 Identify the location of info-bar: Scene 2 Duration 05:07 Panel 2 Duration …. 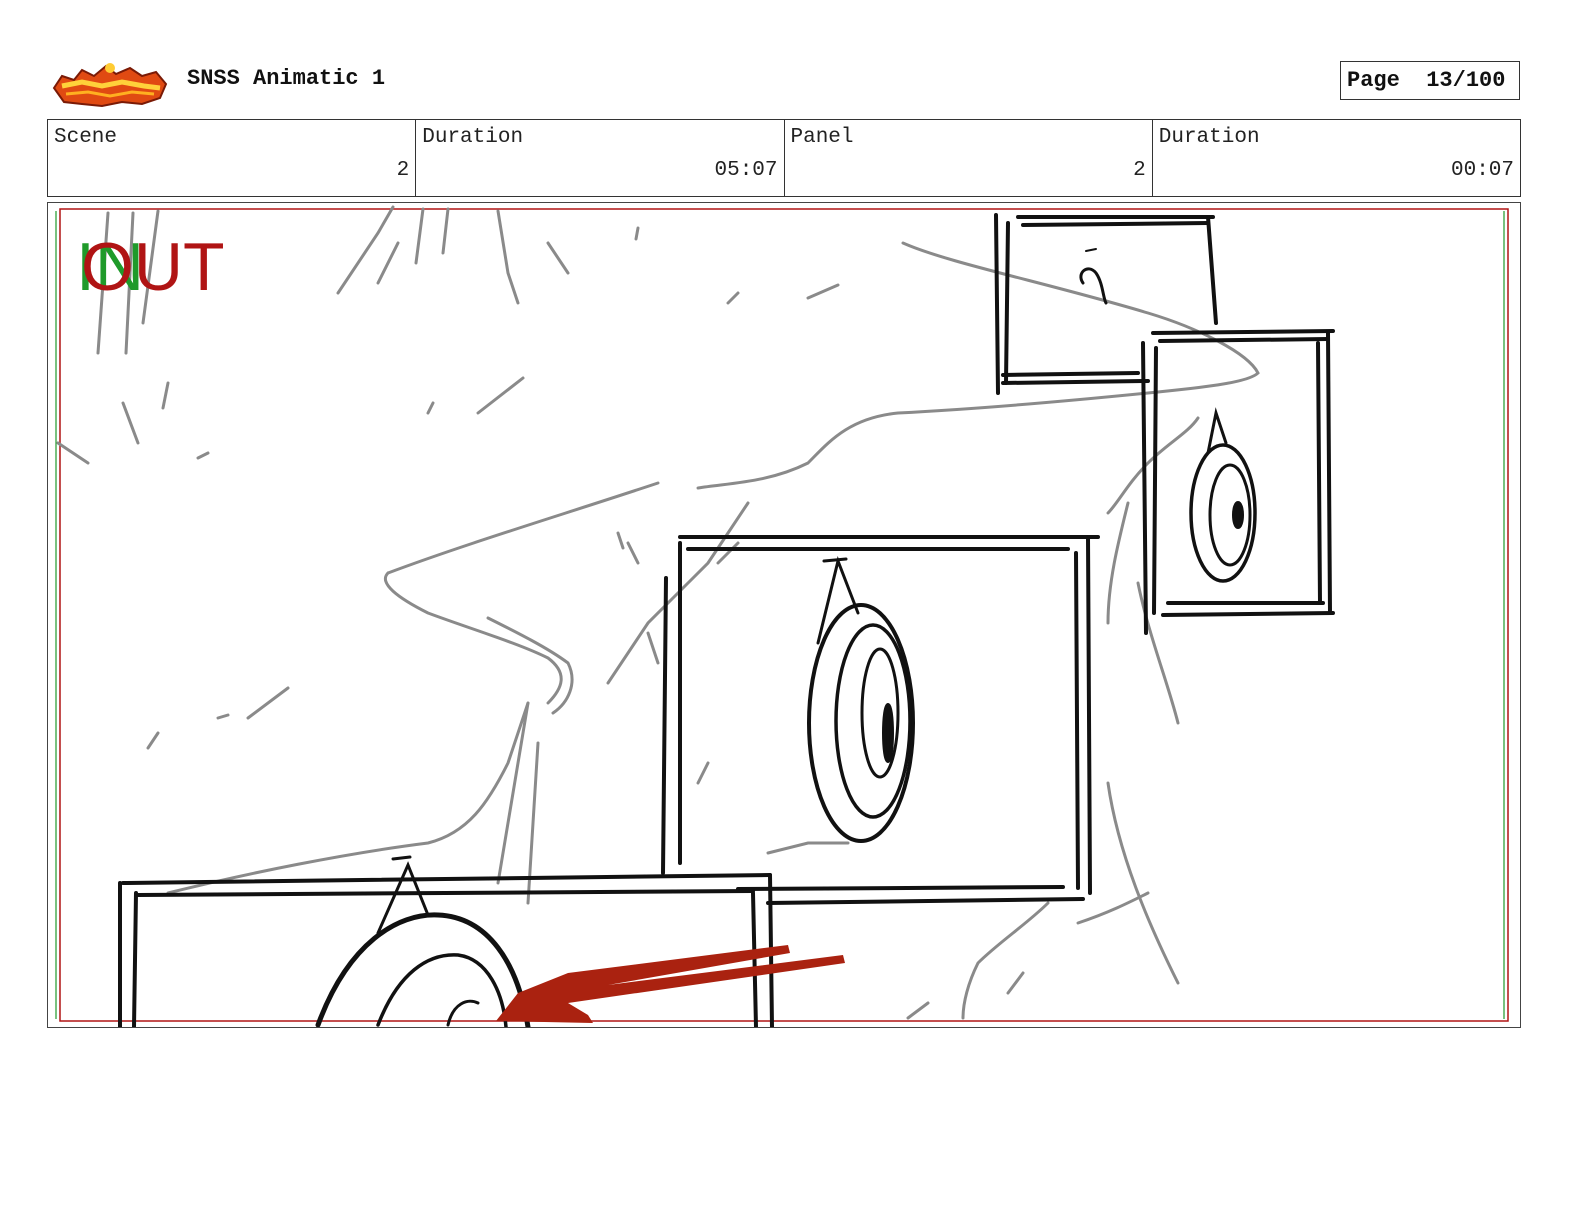
(784, 158).